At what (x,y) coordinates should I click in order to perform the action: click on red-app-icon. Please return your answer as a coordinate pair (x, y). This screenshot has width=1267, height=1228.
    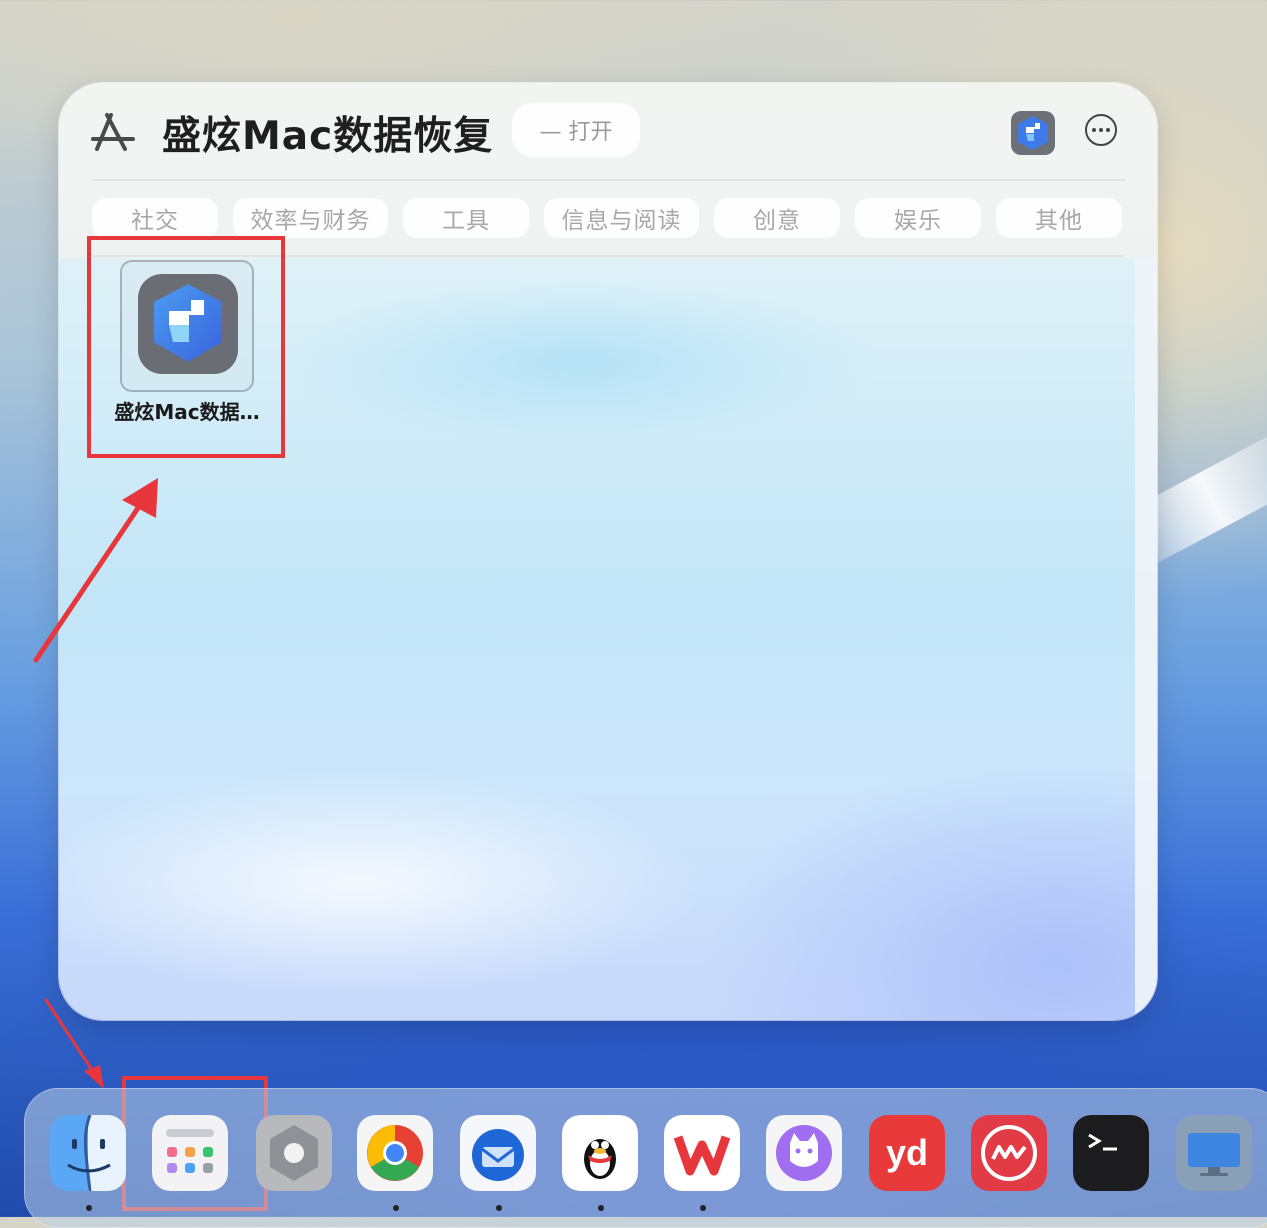
    Looking at the image, I should click on (1009, 1153).